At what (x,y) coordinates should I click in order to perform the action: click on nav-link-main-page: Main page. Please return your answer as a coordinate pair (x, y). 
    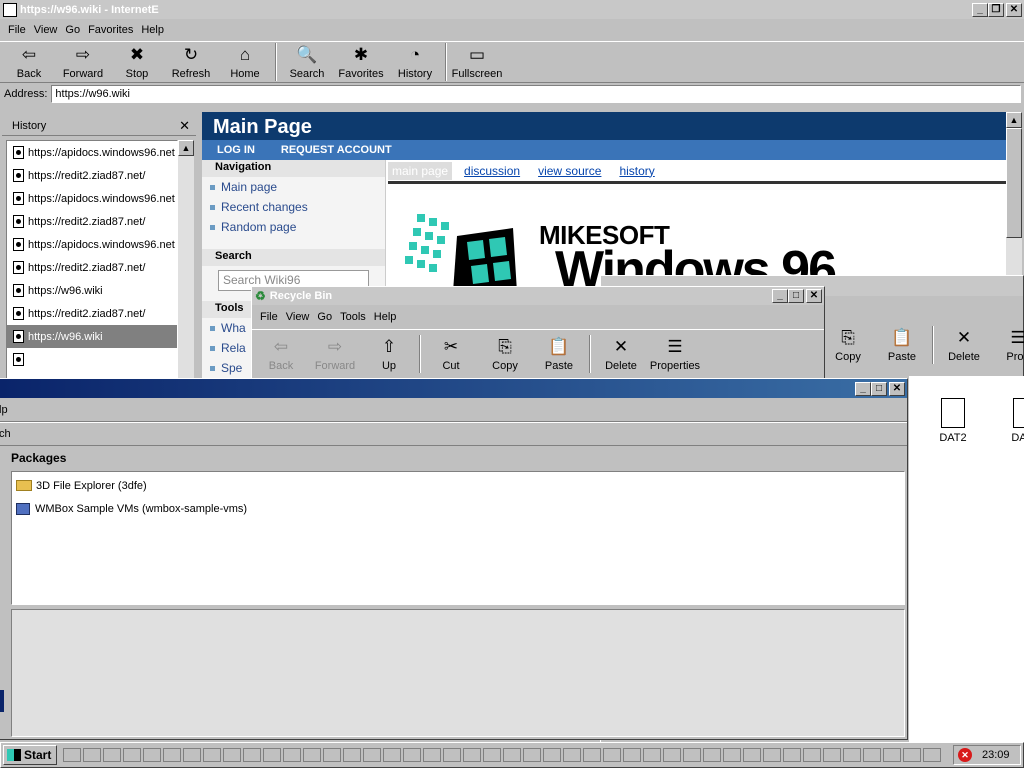
    Looking at the image, I should click on (293, 187).